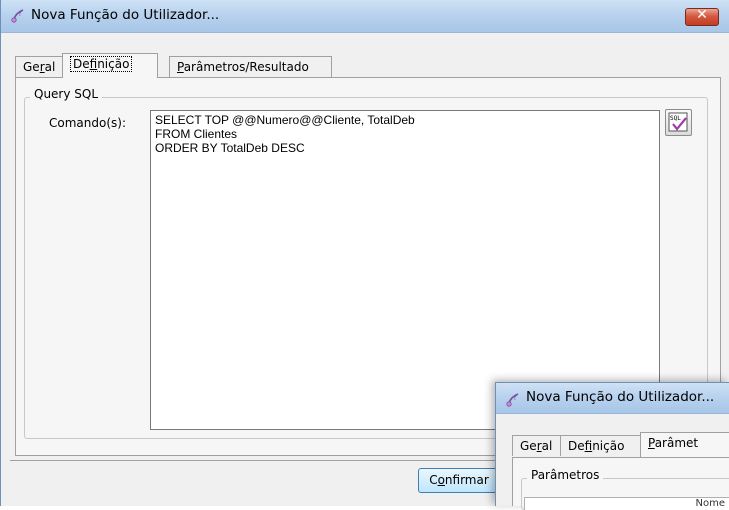 This screenshot has width=729, height=510. What do you see at coordinates (675, 118) in the screenshot?
I see `sql-icon-text: SQL` at bounding box center [675, 118].